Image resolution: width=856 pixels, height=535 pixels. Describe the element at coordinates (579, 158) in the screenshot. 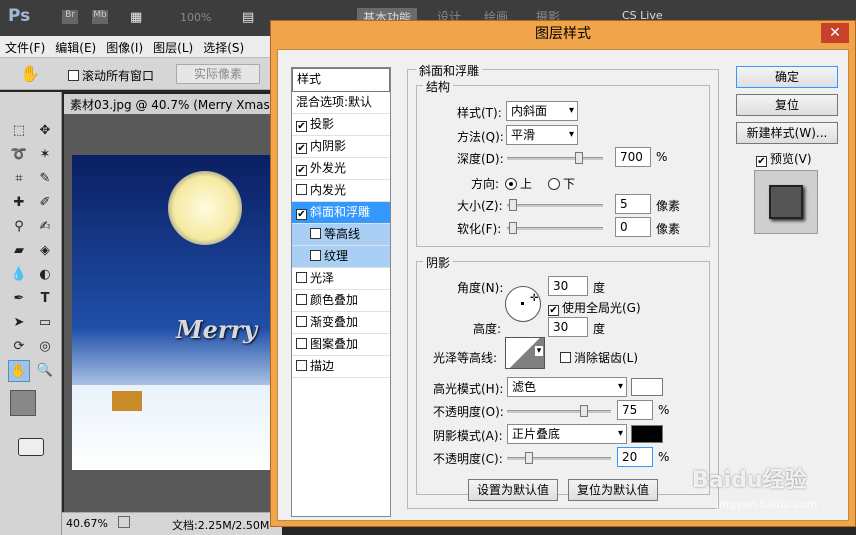

I see `depth-slider-thumb` at that location.